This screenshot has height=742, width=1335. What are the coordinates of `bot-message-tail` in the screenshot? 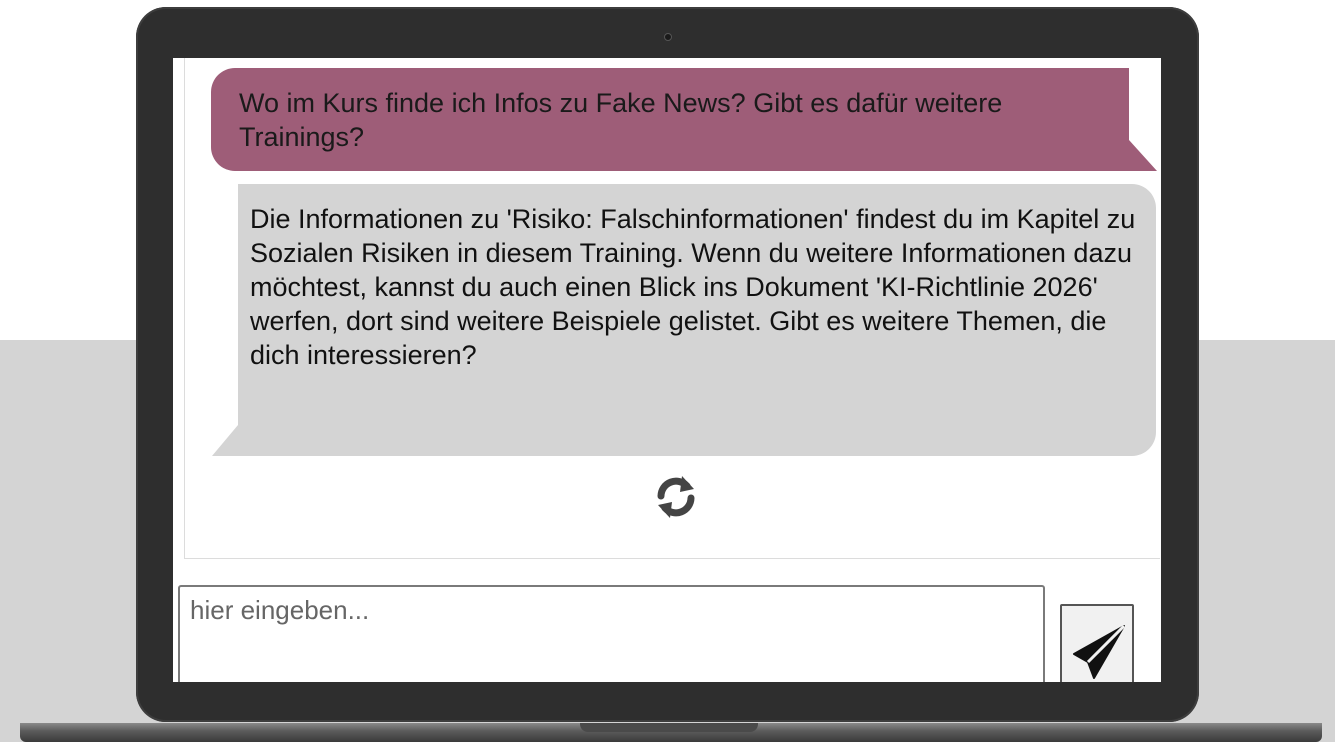 It's located at (225, 440).